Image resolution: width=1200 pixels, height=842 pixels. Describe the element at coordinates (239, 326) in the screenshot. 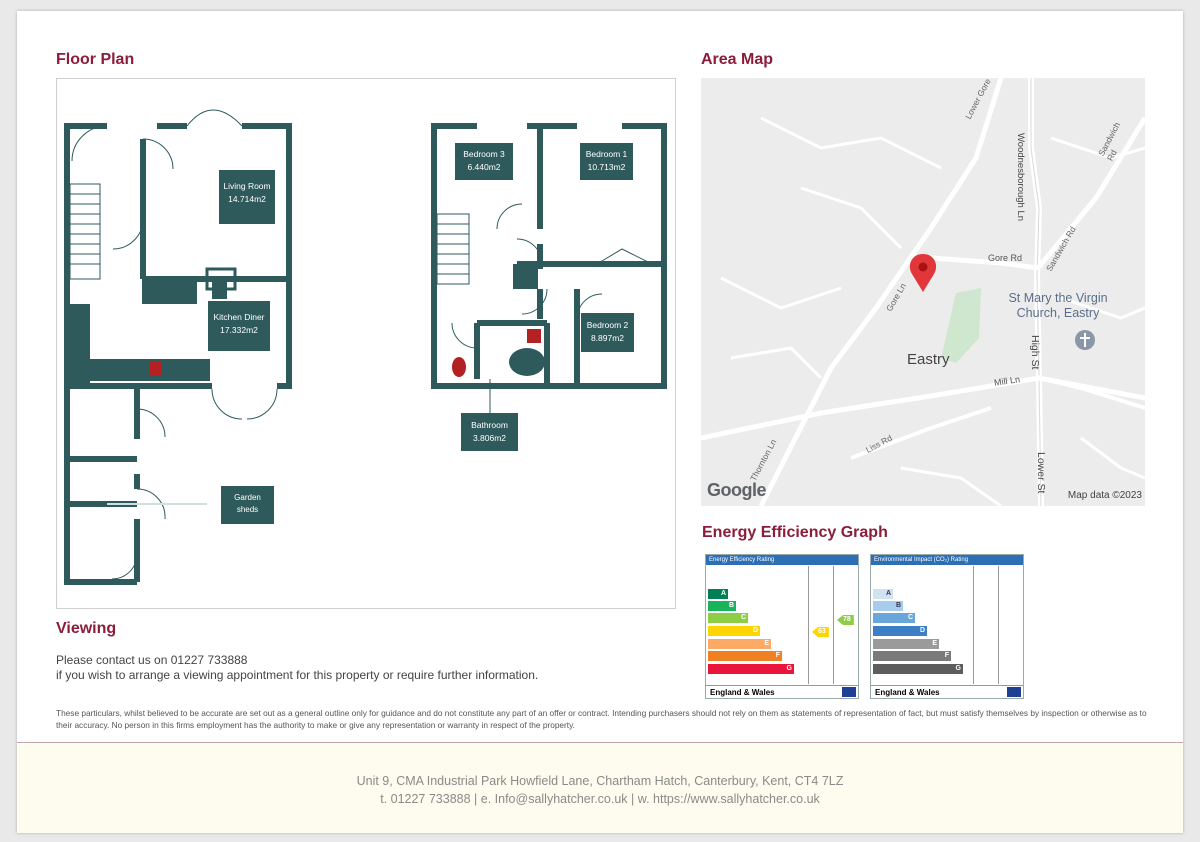

I see `room-label-kitchen: Kitchen Diner 17.332m2` at that location.